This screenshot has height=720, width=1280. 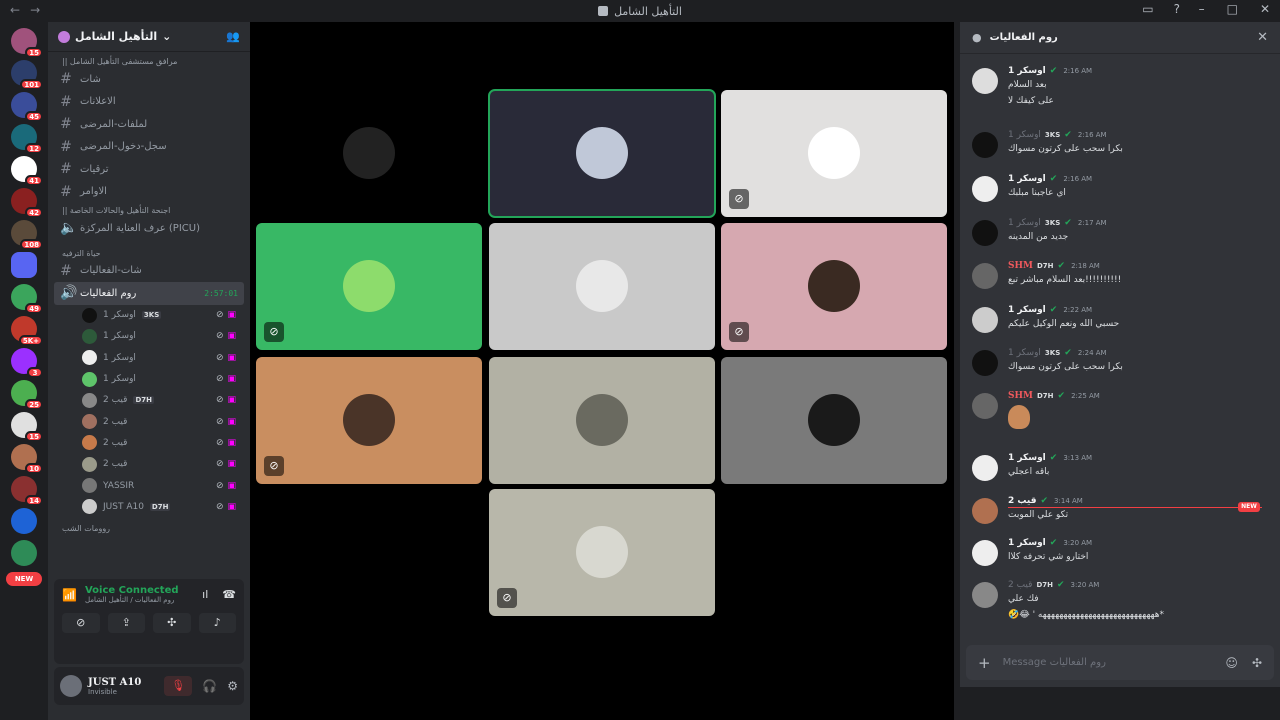 I want to click on voice-participant: YASSIR ⊘ ▣, so click(x=149, y=485).